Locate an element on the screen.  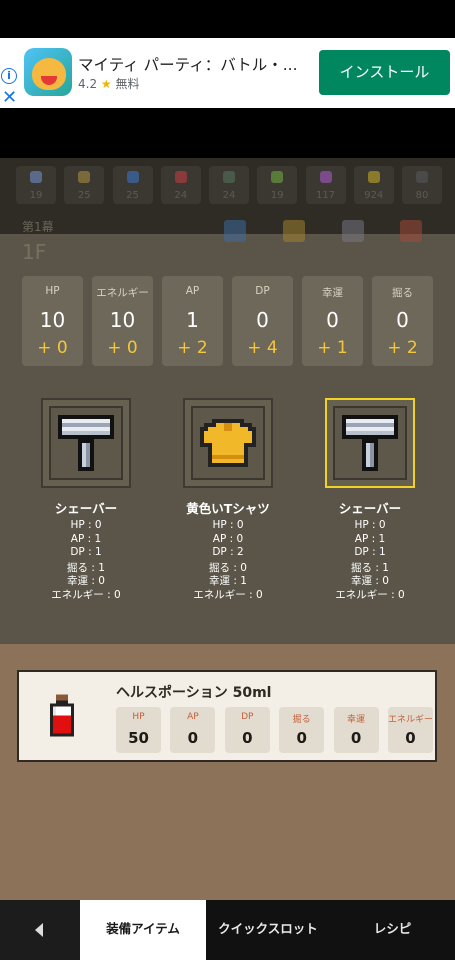
hud-map-icon is located at coordinates (353, 231).